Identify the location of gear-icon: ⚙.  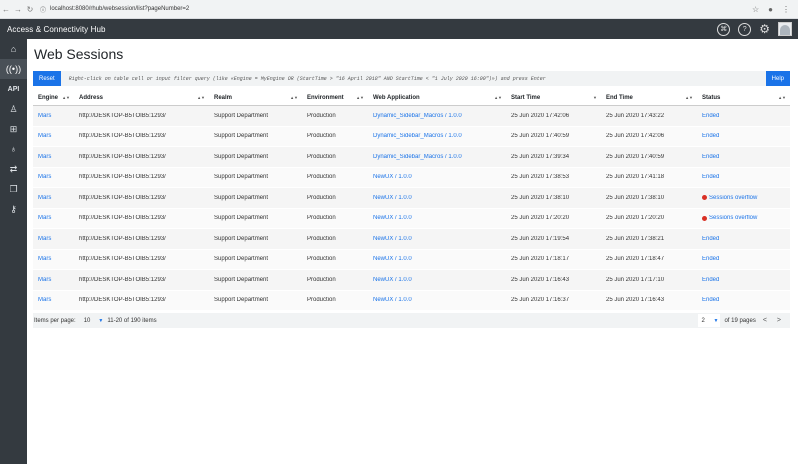
(764, 29).